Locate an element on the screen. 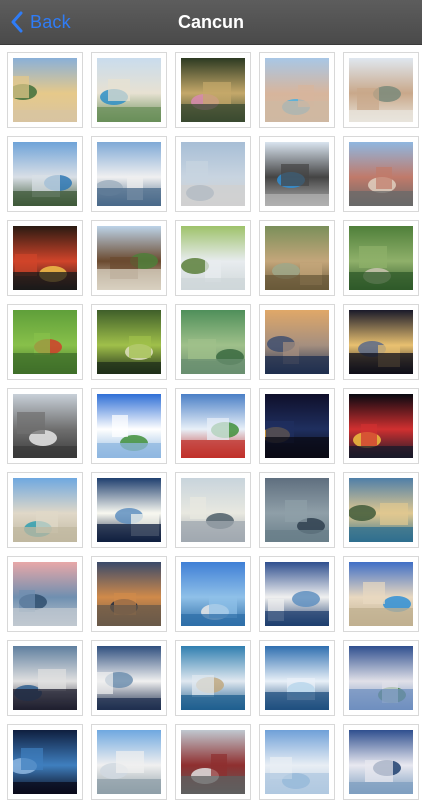  dancer-statue-photo is located at coordinates (297, 174).